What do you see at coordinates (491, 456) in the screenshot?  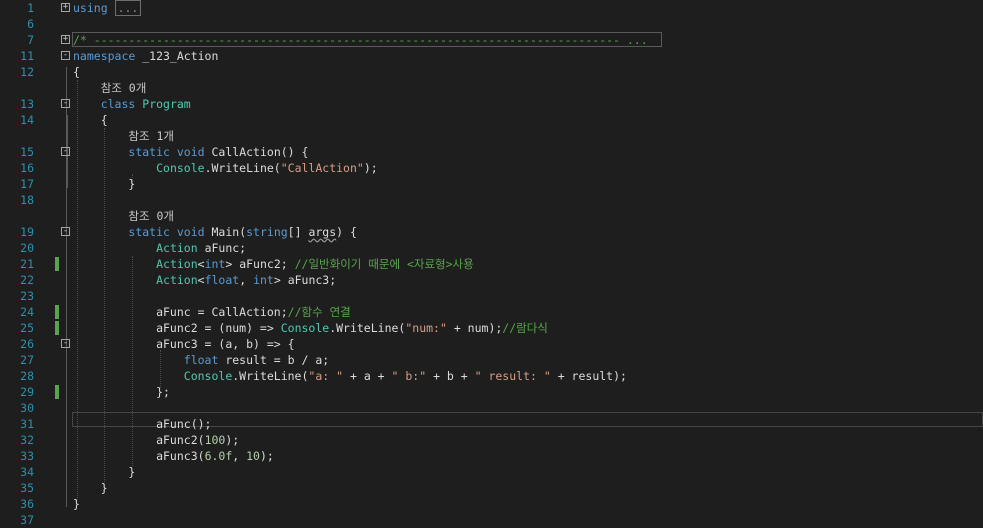 I see `code-line-33: 33 aFunc3(6.0f, 10);` at bounding box center [491, 456].